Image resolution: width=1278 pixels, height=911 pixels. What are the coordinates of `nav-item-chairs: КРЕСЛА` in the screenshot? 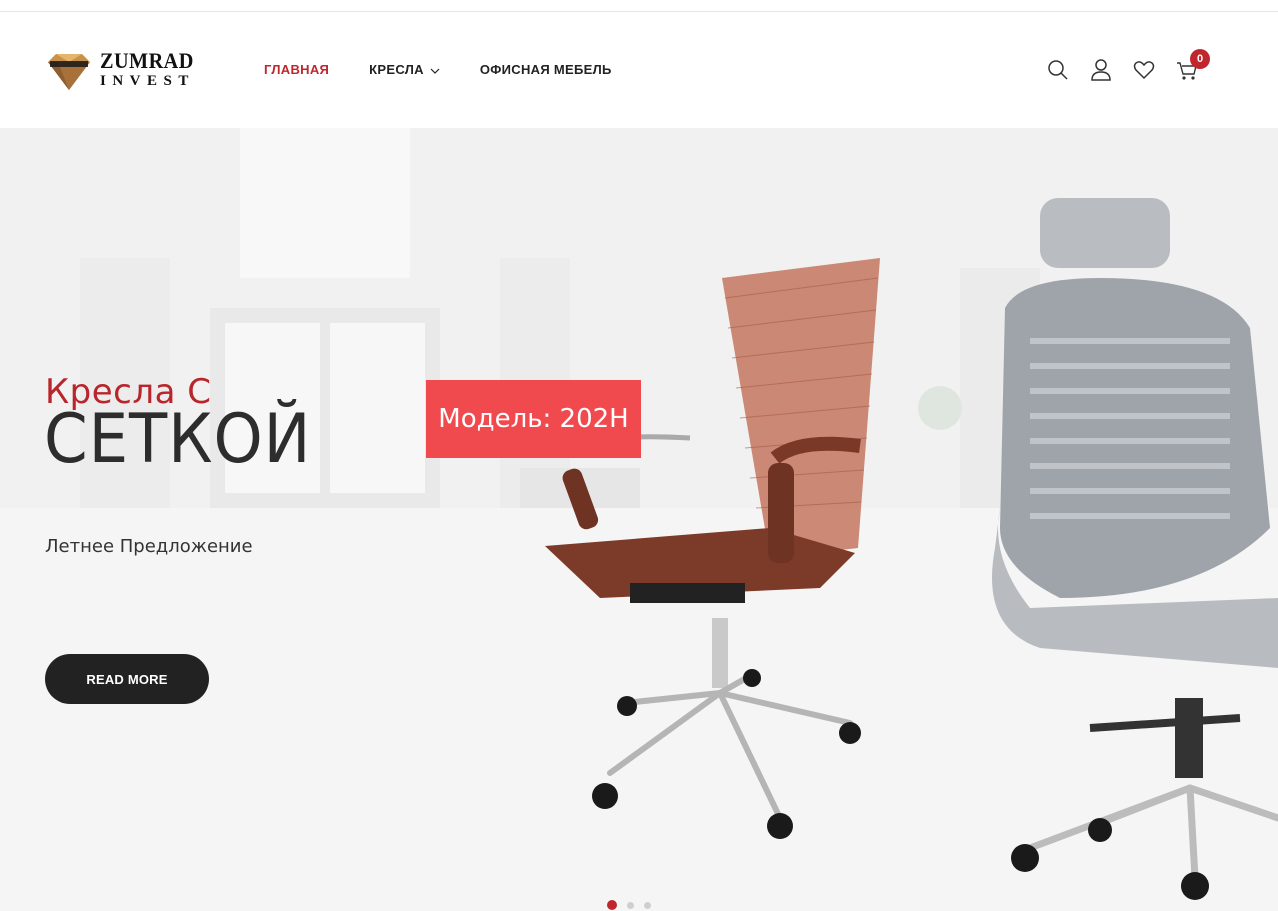 It's located at (404, 69).